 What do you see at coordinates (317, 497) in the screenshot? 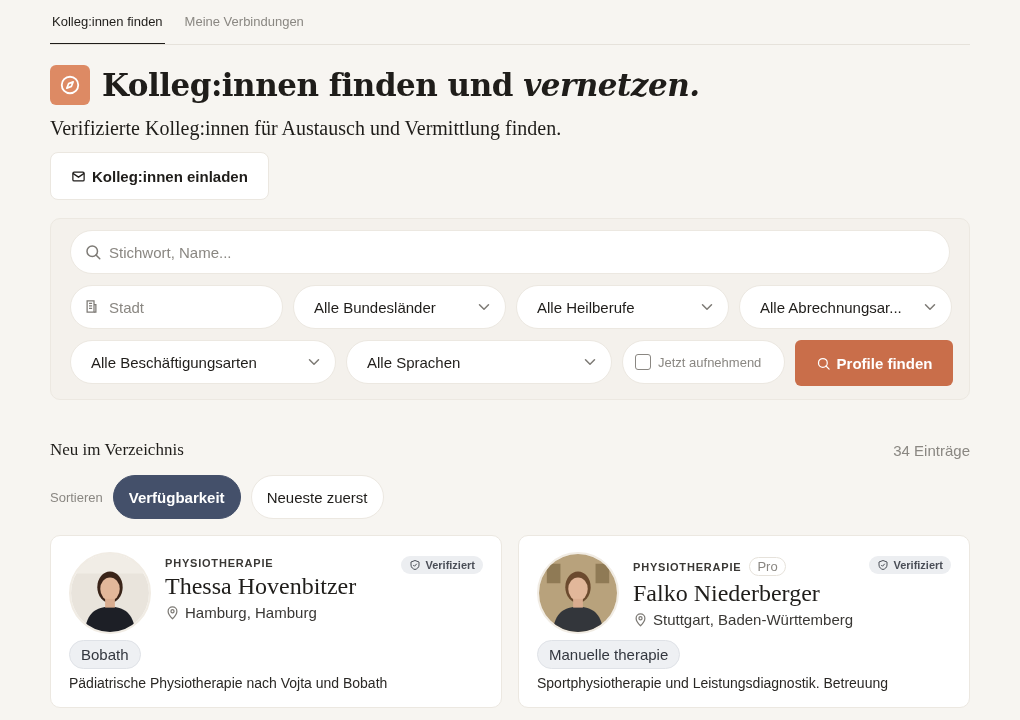
I see `sort-option: Neueste zuerst` at bounding box center [317, 497].